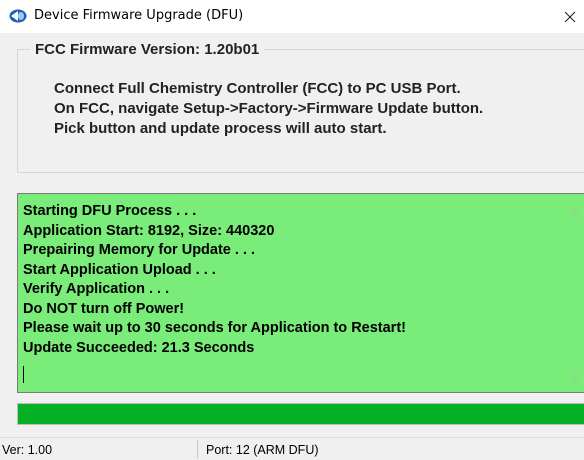 This screenshot has width=584, height=460. What do you see at coordinates (139, 347) in the screenshot?
I see `log-line: Update Succeeded: 21.3 Seconds` at bounding box center [139, 347].